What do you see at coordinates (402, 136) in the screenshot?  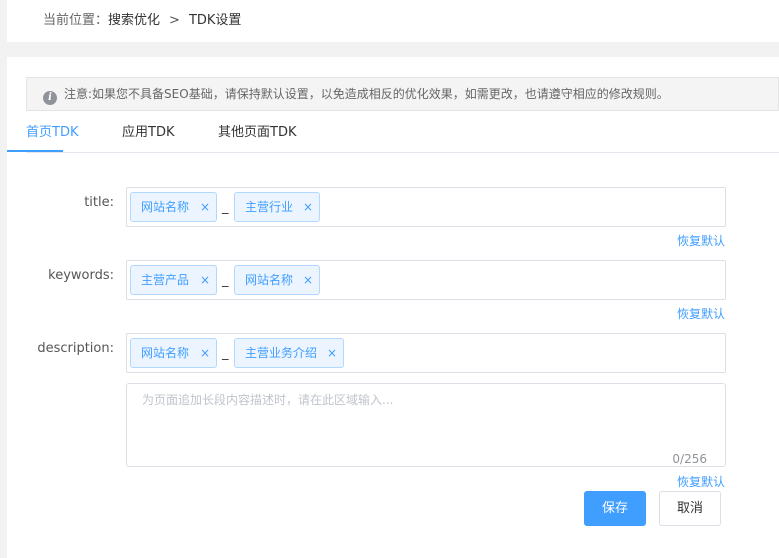 I see `tab-bar: 首页TDK 应用TDK 其他页面TDK` at bounding box center [402, 136].